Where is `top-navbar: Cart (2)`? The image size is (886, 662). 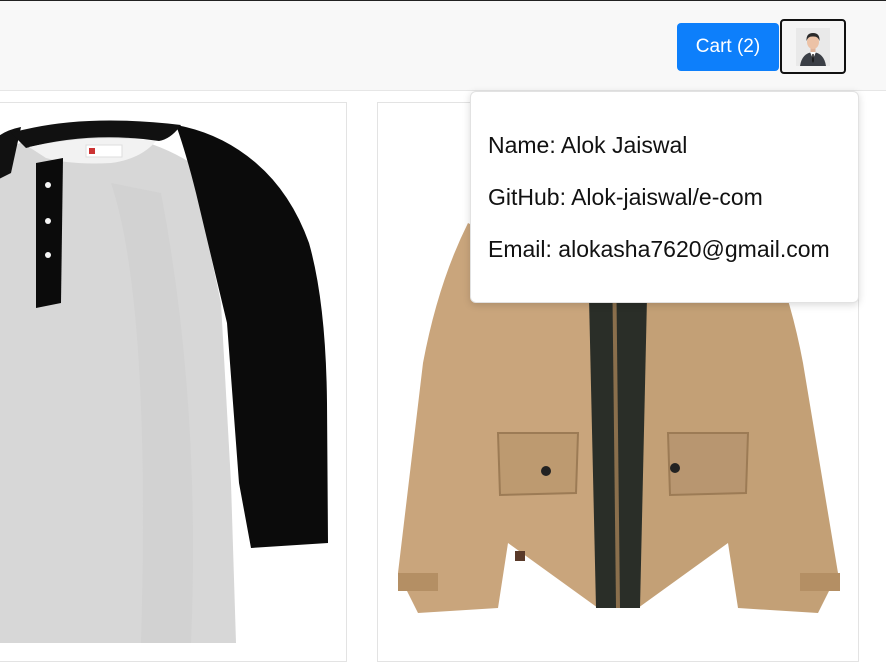 top-navbar: Cart (2) is located at coordinates (443, 46).